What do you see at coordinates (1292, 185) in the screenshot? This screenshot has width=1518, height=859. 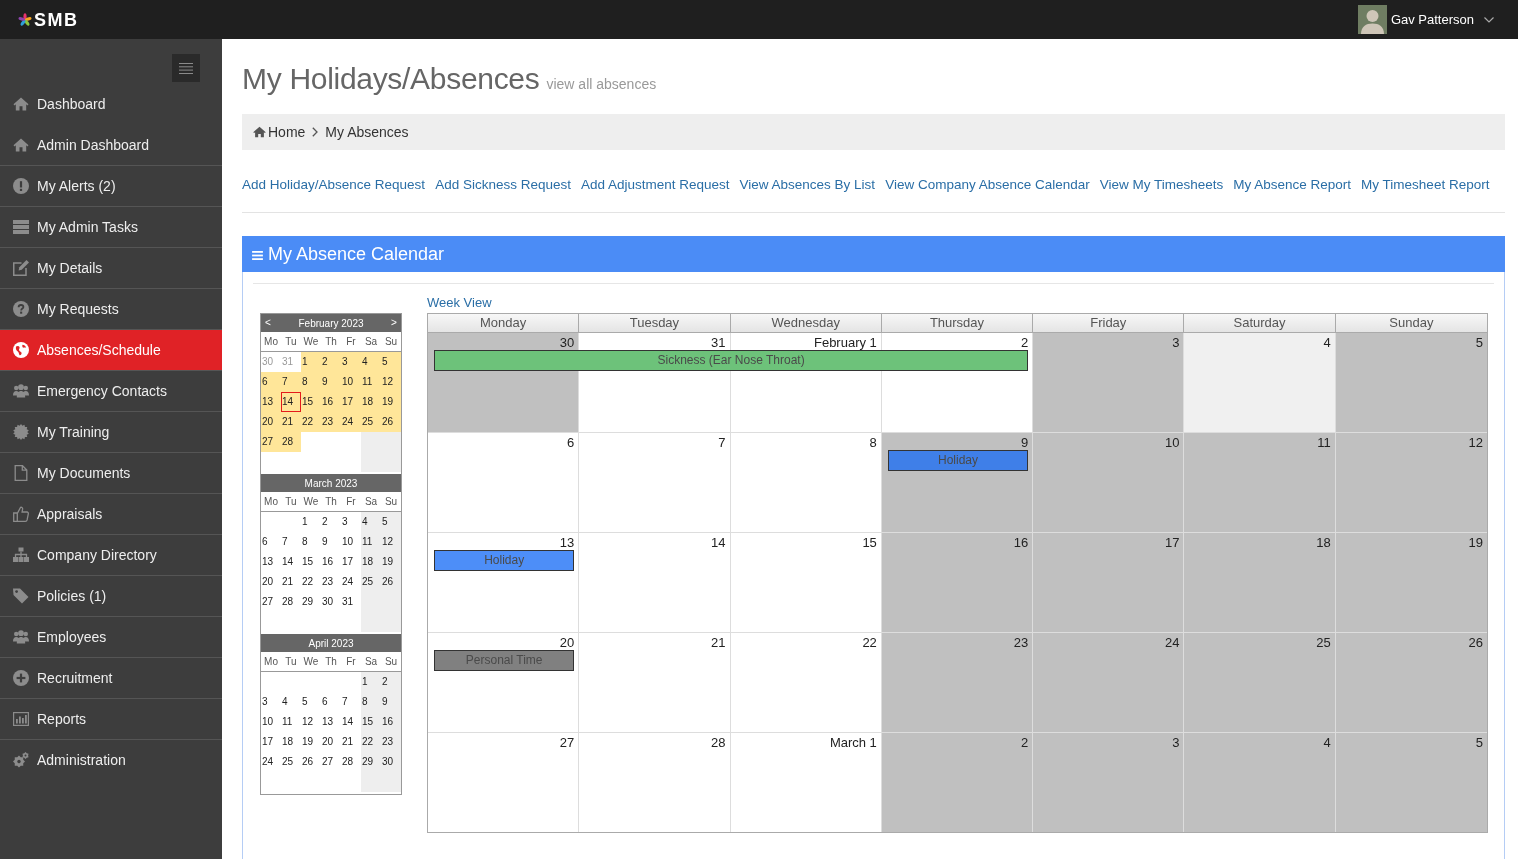 I see `action-link: My Absence Report` at bounding box center [1292, 185].